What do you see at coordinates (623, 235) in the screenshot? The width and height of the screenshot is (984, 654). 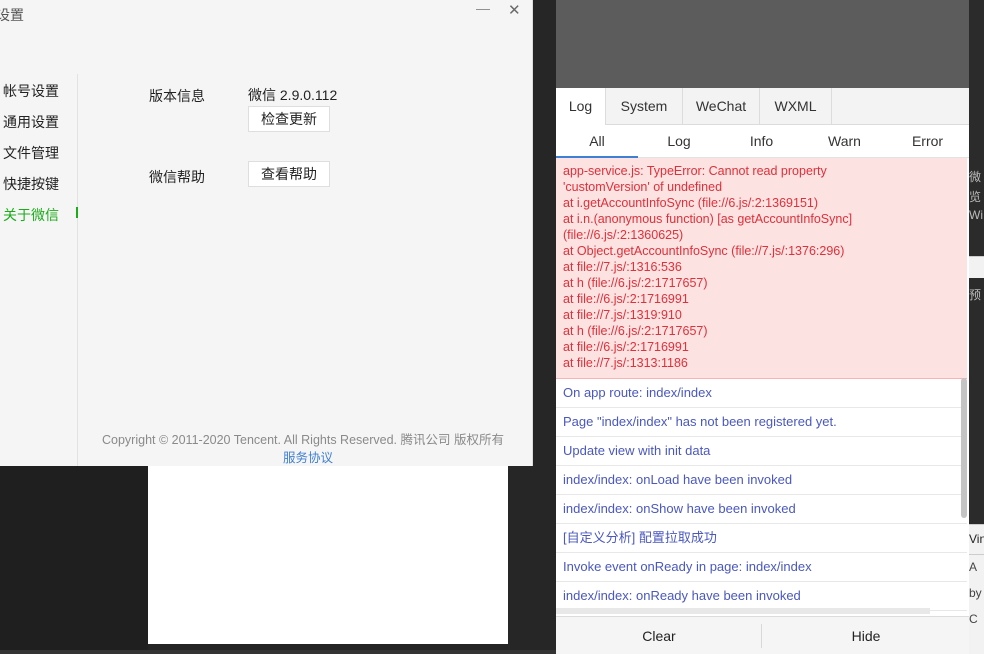 I see `error-line: (file://6.js/:2:1360625)` at bounding box center [623, 235].